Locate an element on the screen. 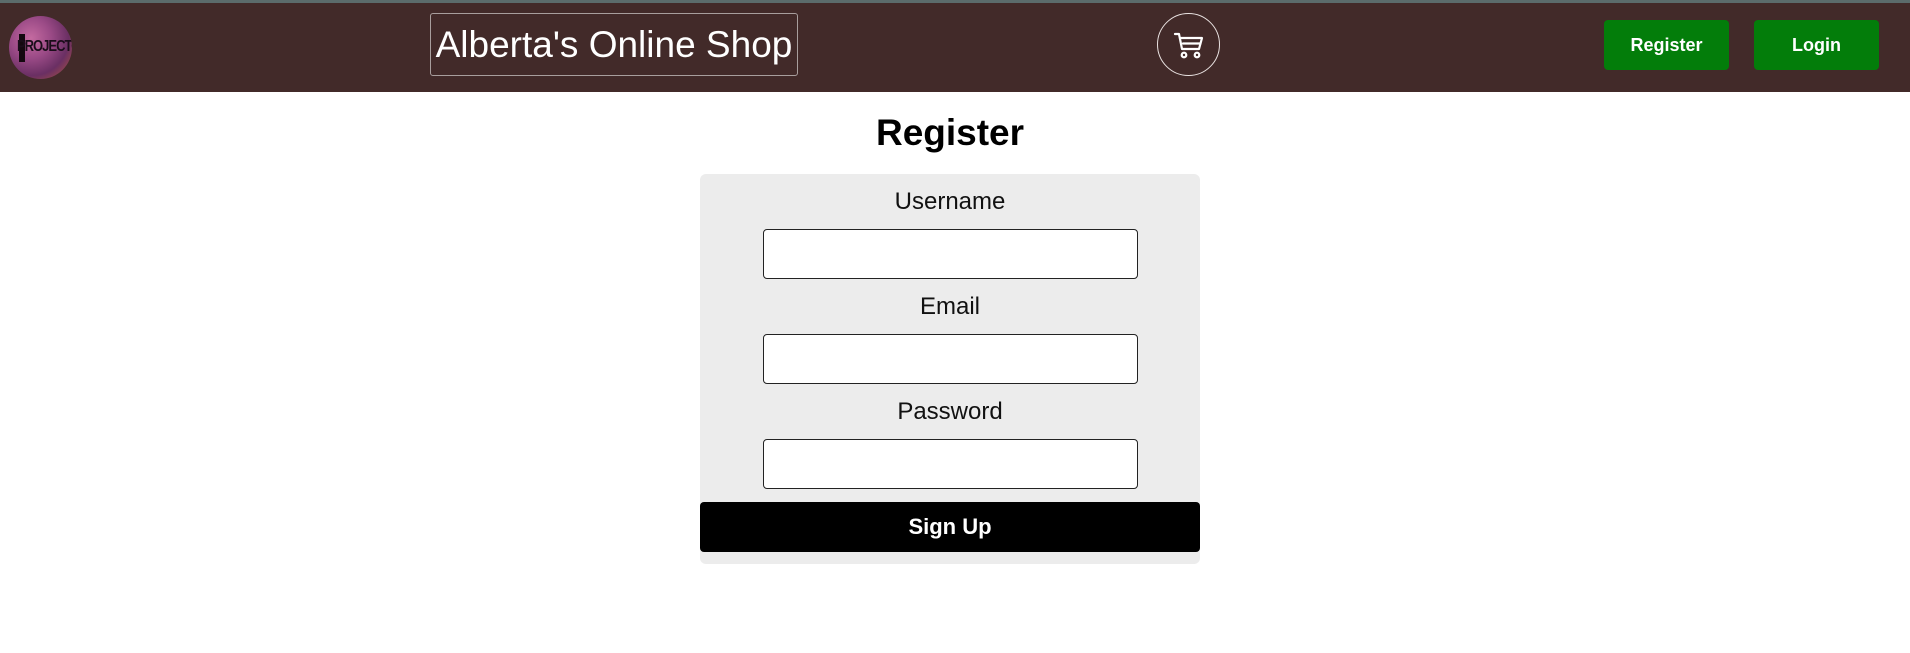 Image resolution: width=1910 pixels, height=653 pixels. login-nav-button: Login is located at coordinates (1816, 45).